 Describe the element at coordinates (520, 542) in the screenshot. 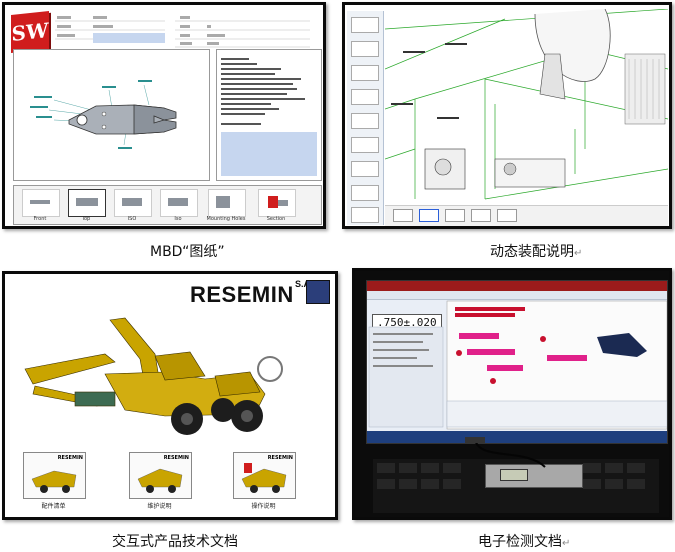

I see `caption-text: 电子检测文档` at that location.